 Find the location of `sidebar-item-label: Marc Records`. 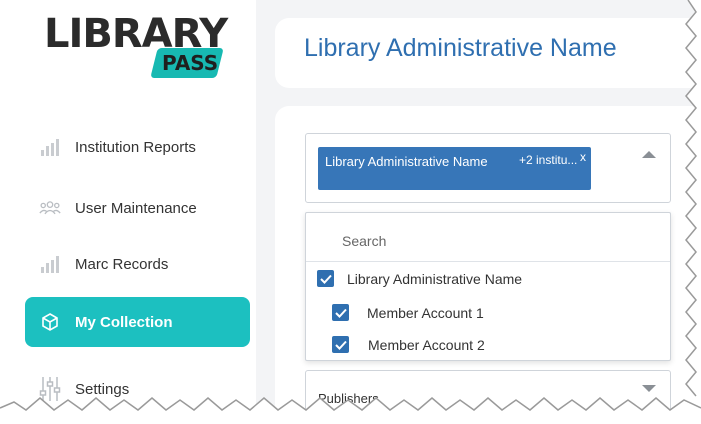

sidebar-item-label: Marc Records is located at coordinates (122, 264).